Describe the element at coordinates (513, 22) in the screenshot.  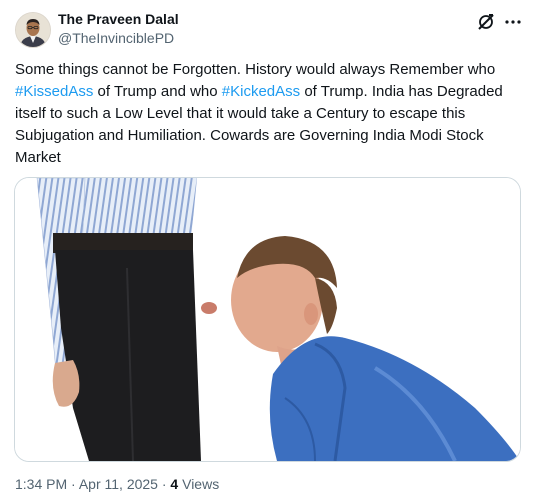
I see `more-icon` at that location.